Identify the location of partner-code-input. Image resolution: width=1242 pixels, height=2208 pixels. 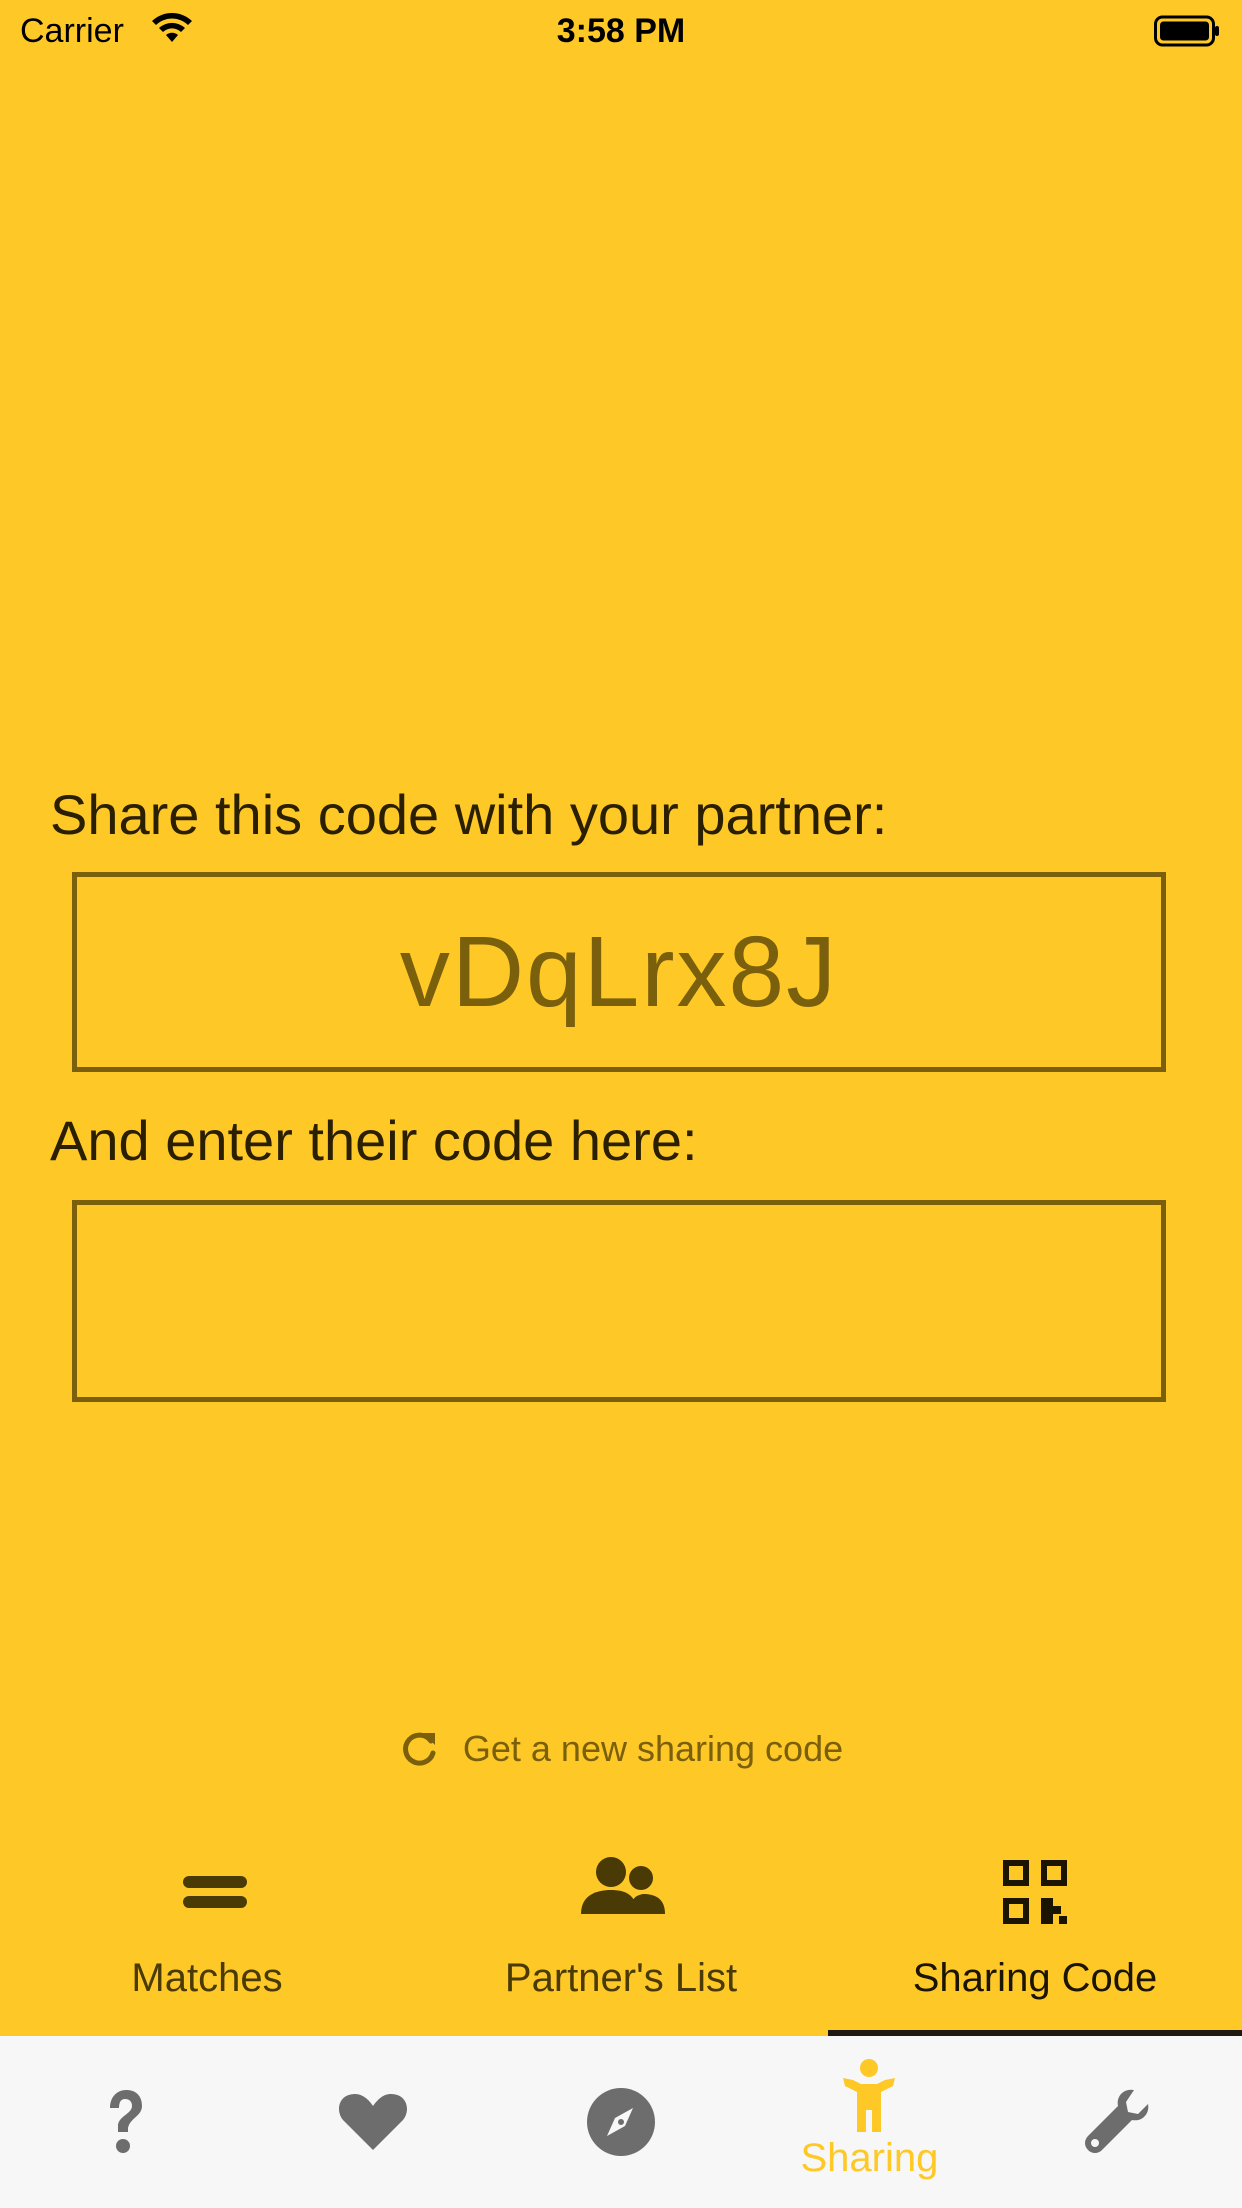
(619, 1301).